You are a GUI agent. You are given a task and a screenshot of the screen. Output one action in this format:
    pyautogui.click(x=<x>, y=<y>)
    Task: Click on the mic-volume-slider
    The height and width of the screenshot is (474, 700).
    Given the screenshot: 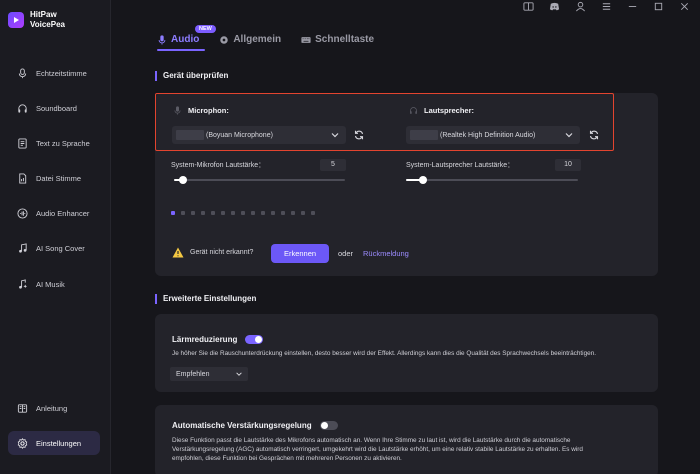 What is the action you would take?
    pyautogui.click(x=259, y=180)
    